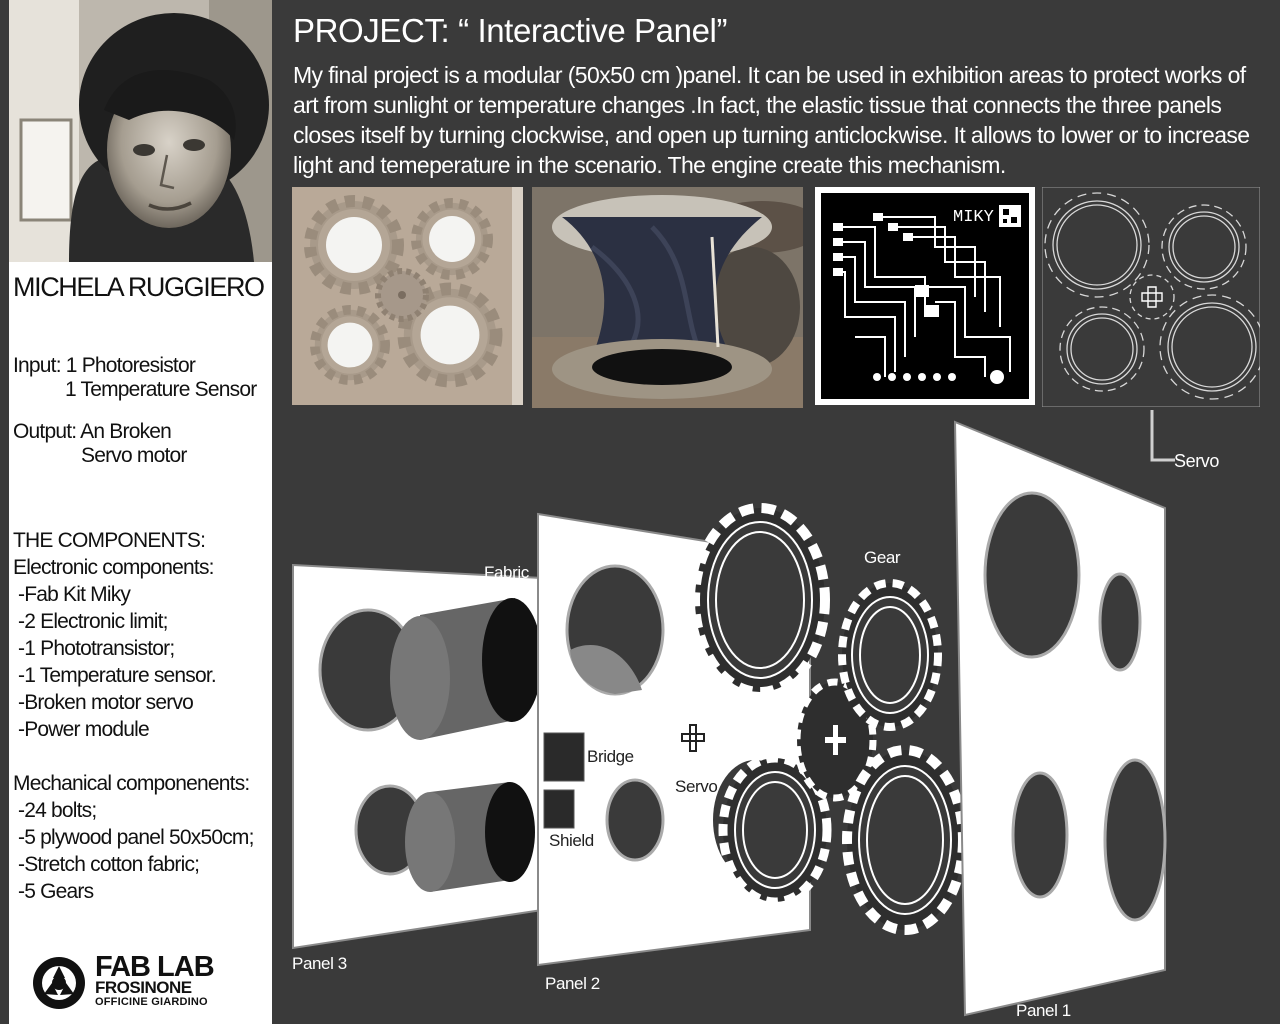 The height and width of the screenshot is (1024, 1280). Describe the element at coordinates (407, 296) in the screenshot. I see `cardboard-gears-photo` at that location.